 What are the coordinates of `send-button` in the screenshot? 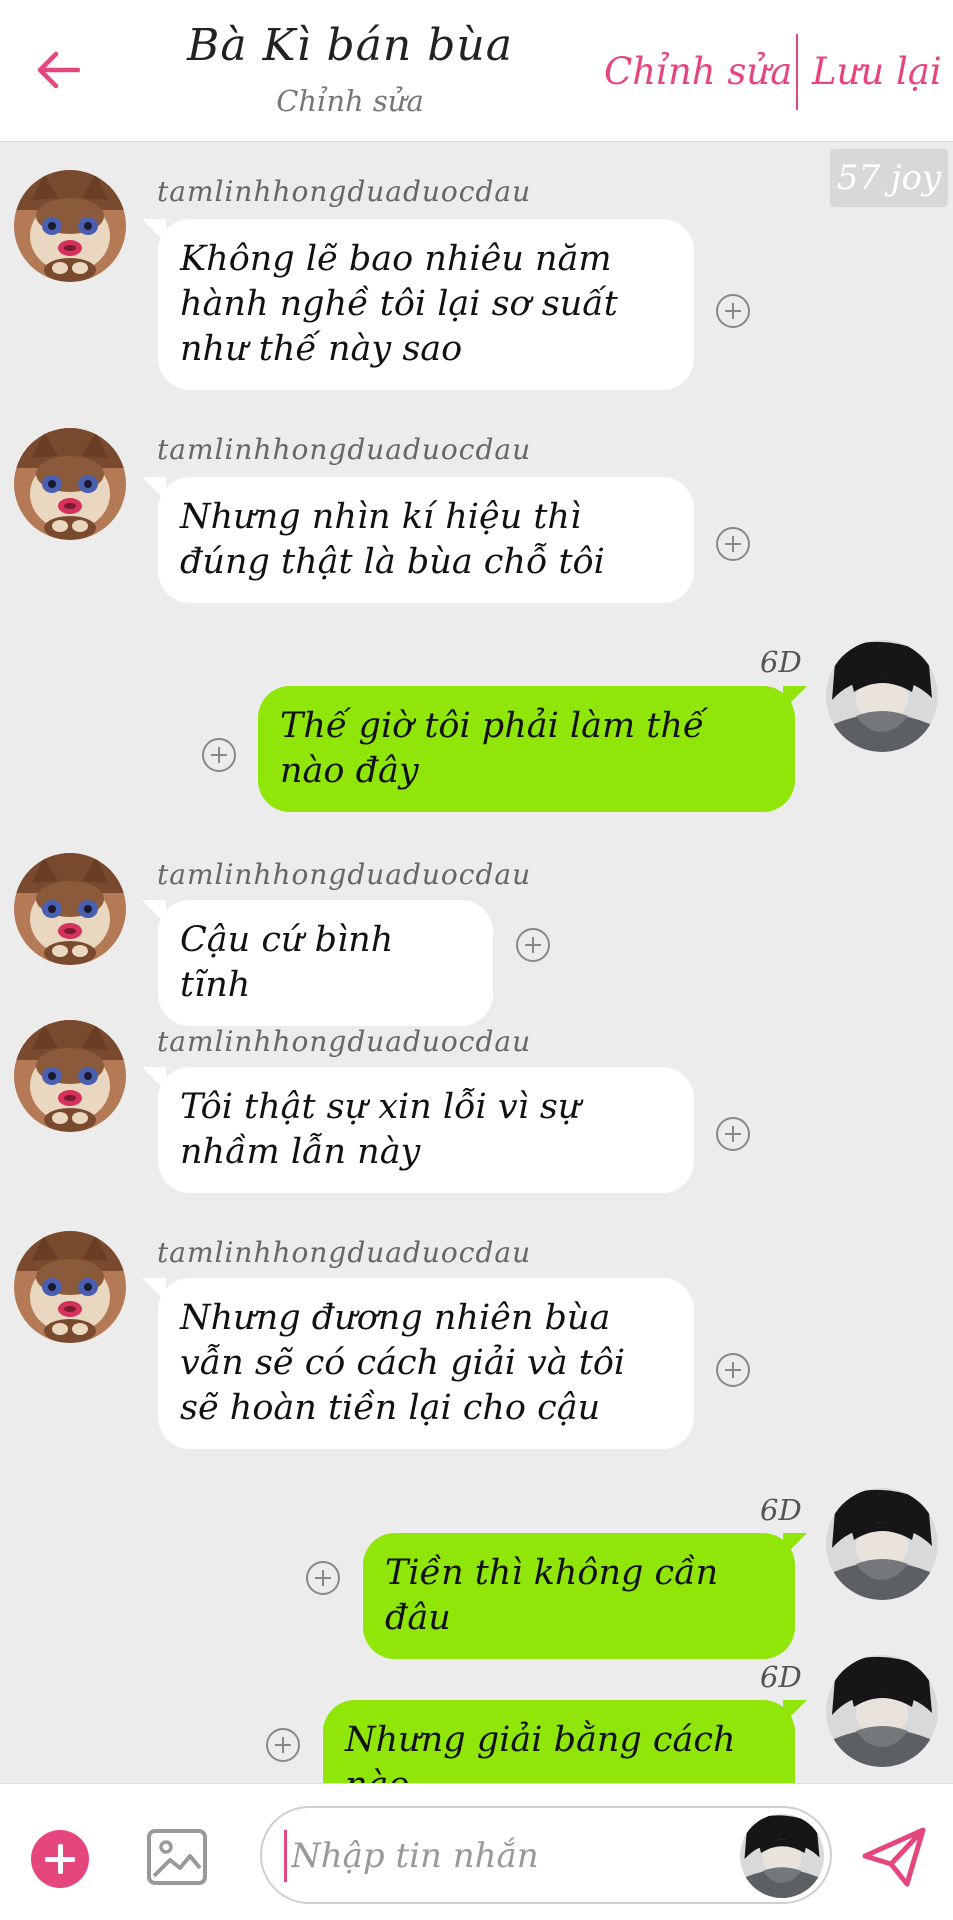 It's located at (894, 1857).